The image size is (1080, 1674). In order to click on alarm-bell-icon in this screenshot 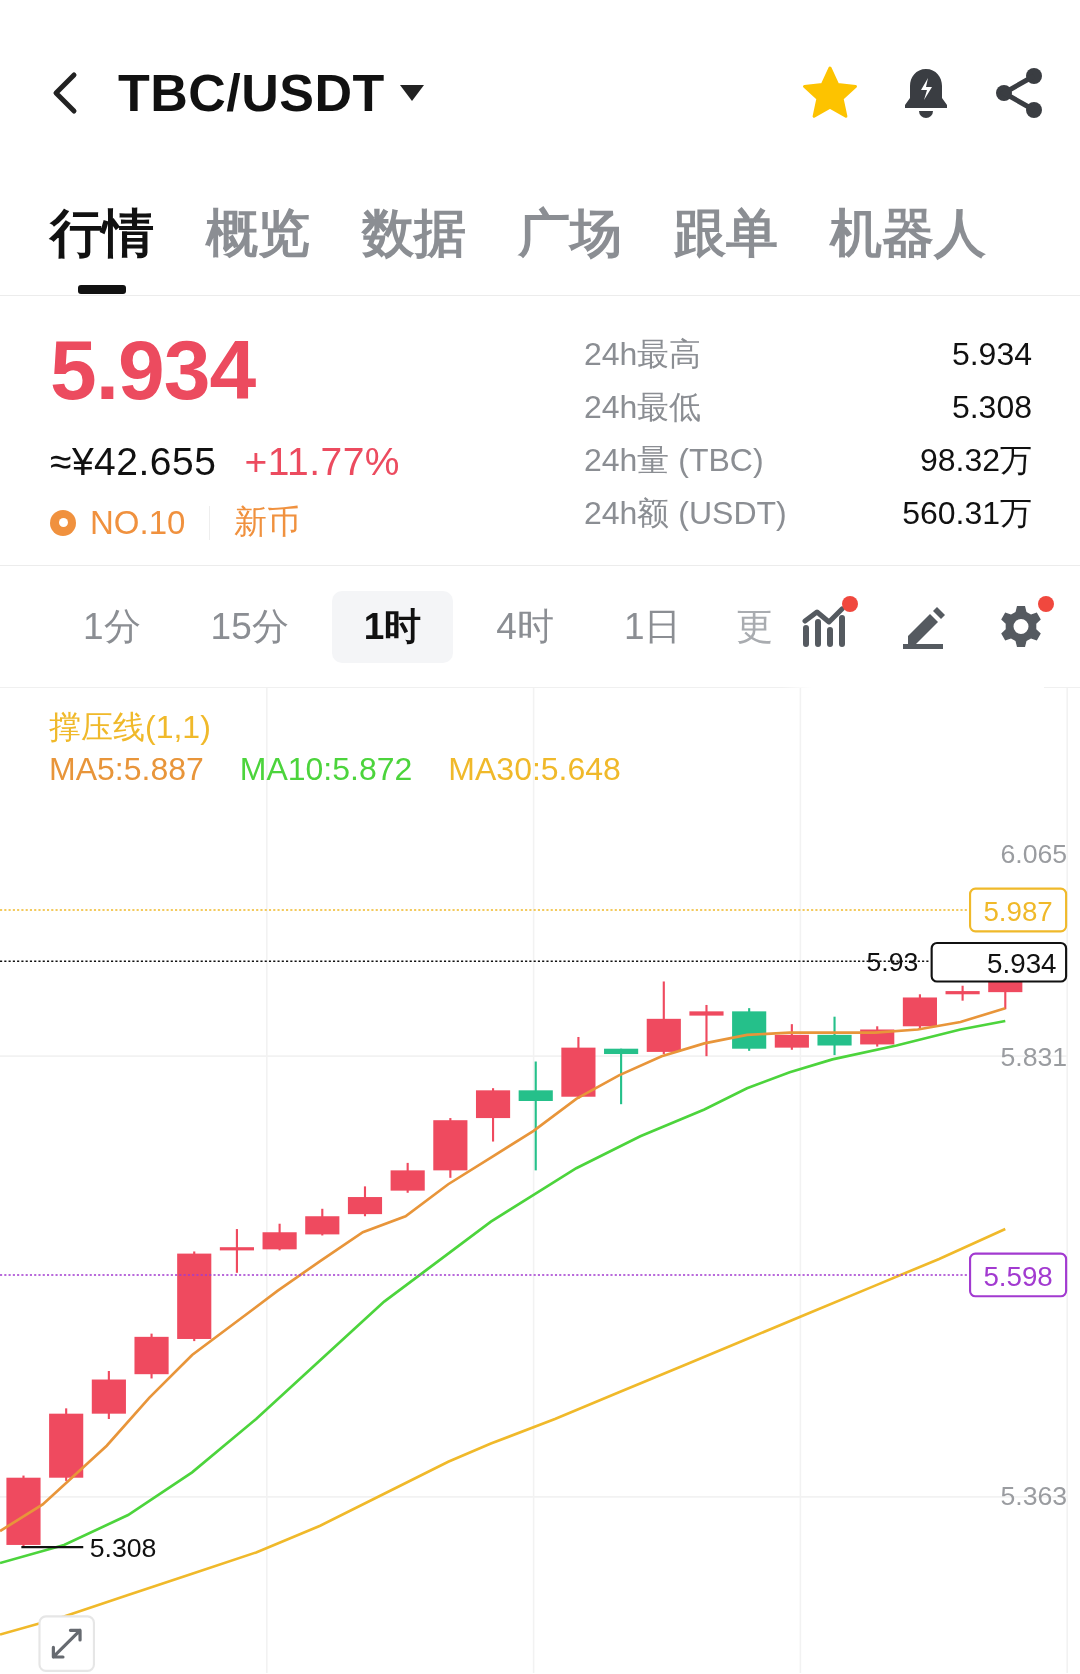, I will do `click(926, 93)`.